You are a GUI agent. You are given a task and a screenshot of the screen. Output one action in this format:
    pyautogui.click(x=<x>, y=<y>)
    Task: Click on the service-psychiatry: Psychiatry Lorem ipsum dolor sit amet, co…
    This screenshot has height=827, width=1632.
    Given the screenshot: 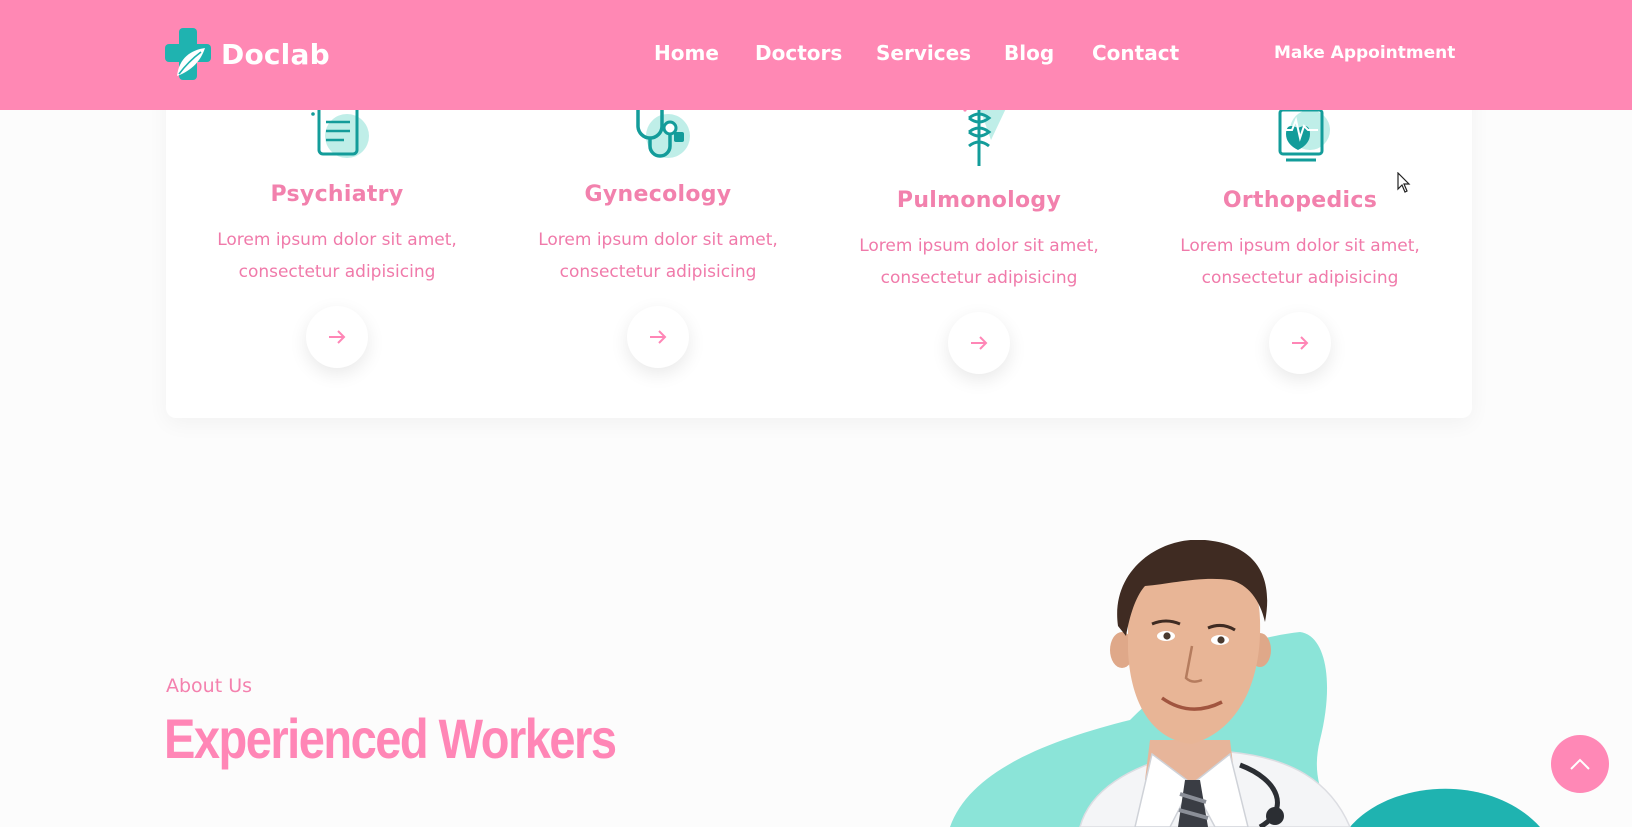 What is the action you would take?
    pyautogui.click(x=337, y=231)
    